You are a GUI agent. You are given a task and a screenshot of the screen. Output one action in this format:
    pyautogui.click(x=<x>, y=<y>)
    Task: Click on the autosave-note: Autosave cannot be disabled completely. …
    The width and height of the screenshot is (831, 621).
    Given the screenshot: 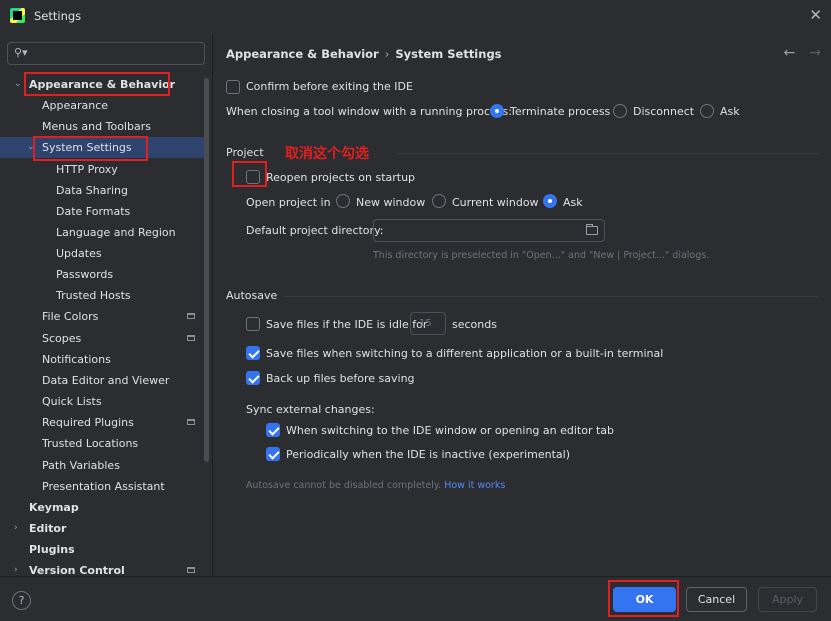 What is the action you would take?
    pyautogui.click(x=375, y=485)
    